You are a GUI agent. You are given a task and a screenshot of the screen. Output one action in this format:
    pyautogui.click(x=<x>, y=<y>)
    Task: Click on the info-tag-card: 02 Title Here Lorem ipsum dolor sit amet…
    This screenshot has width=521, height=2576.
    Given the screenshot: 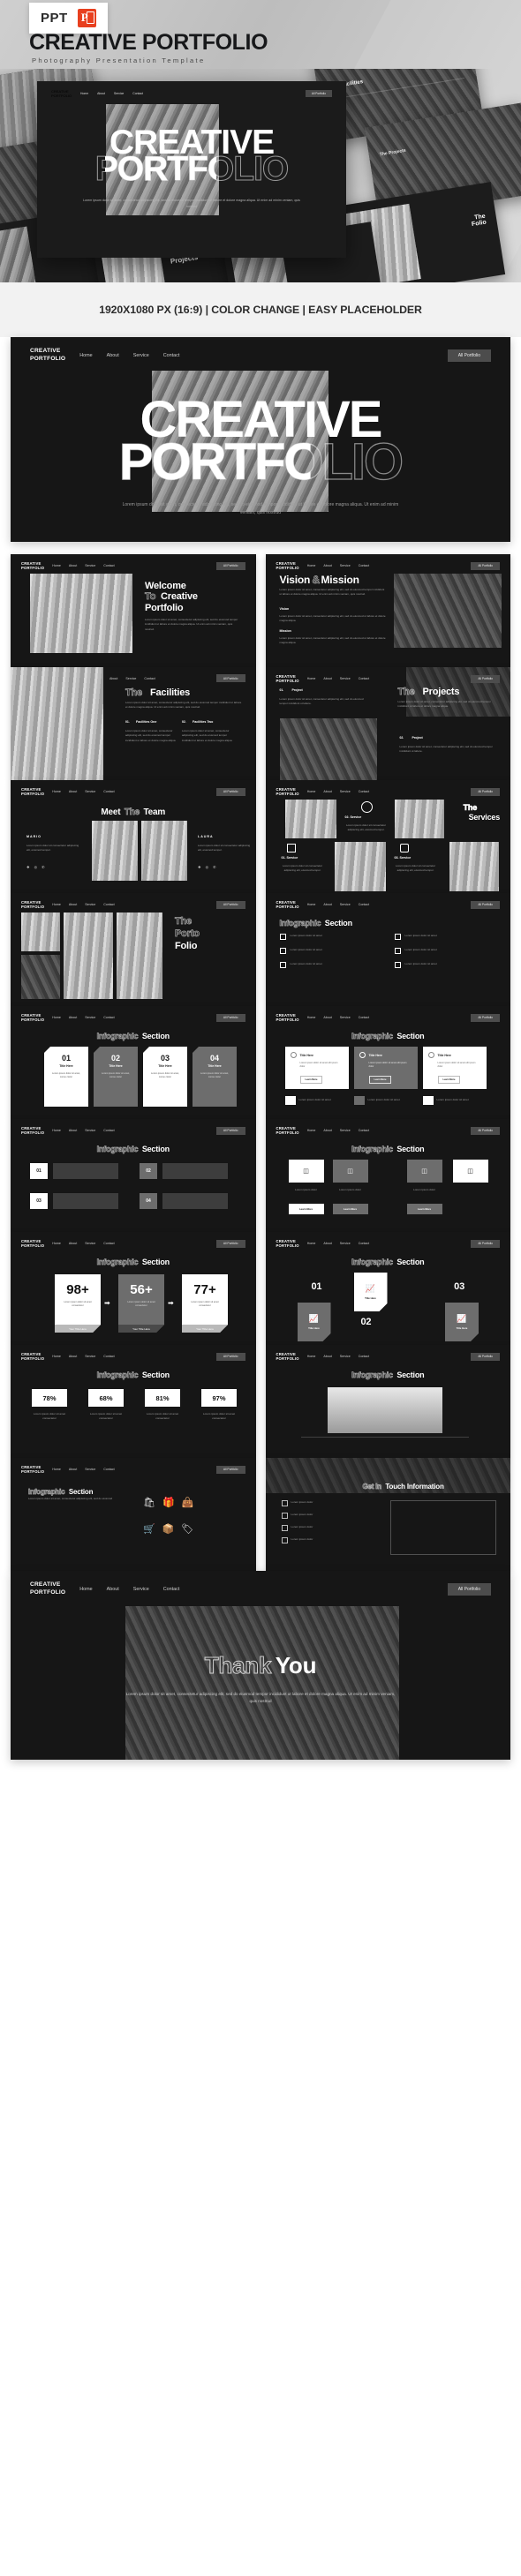 What is the action you would take?
    pyautogui.click(x=116, y=1077)
    